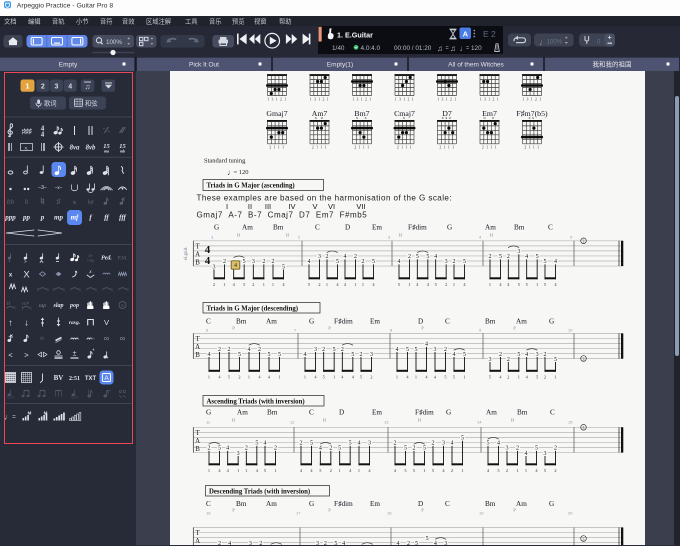  I want to click on svg-text: Bm, so click(519, 228).